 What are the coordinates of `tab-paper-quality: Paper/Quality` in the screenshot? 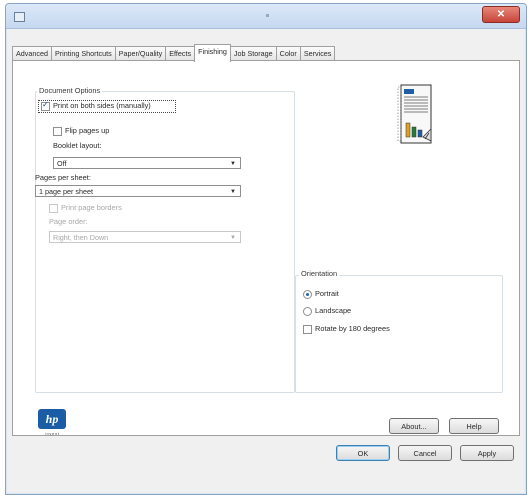 It's located at (140, 53).